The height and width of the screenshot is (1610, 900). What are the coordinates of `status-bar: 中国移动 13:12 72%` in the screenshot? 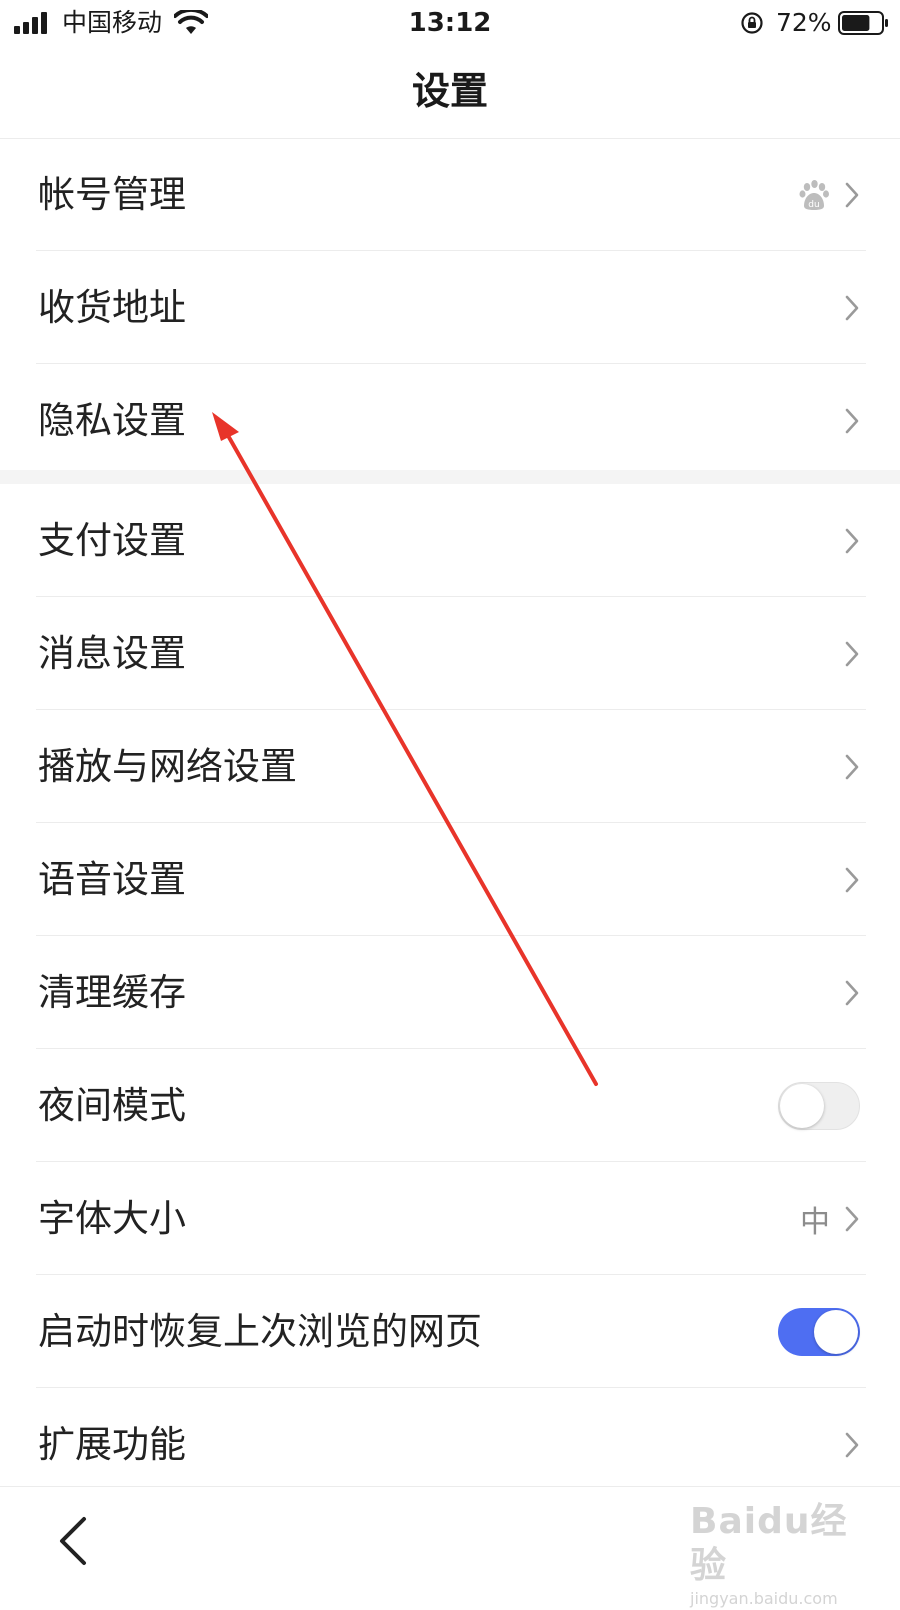 It's located at (450, 23).